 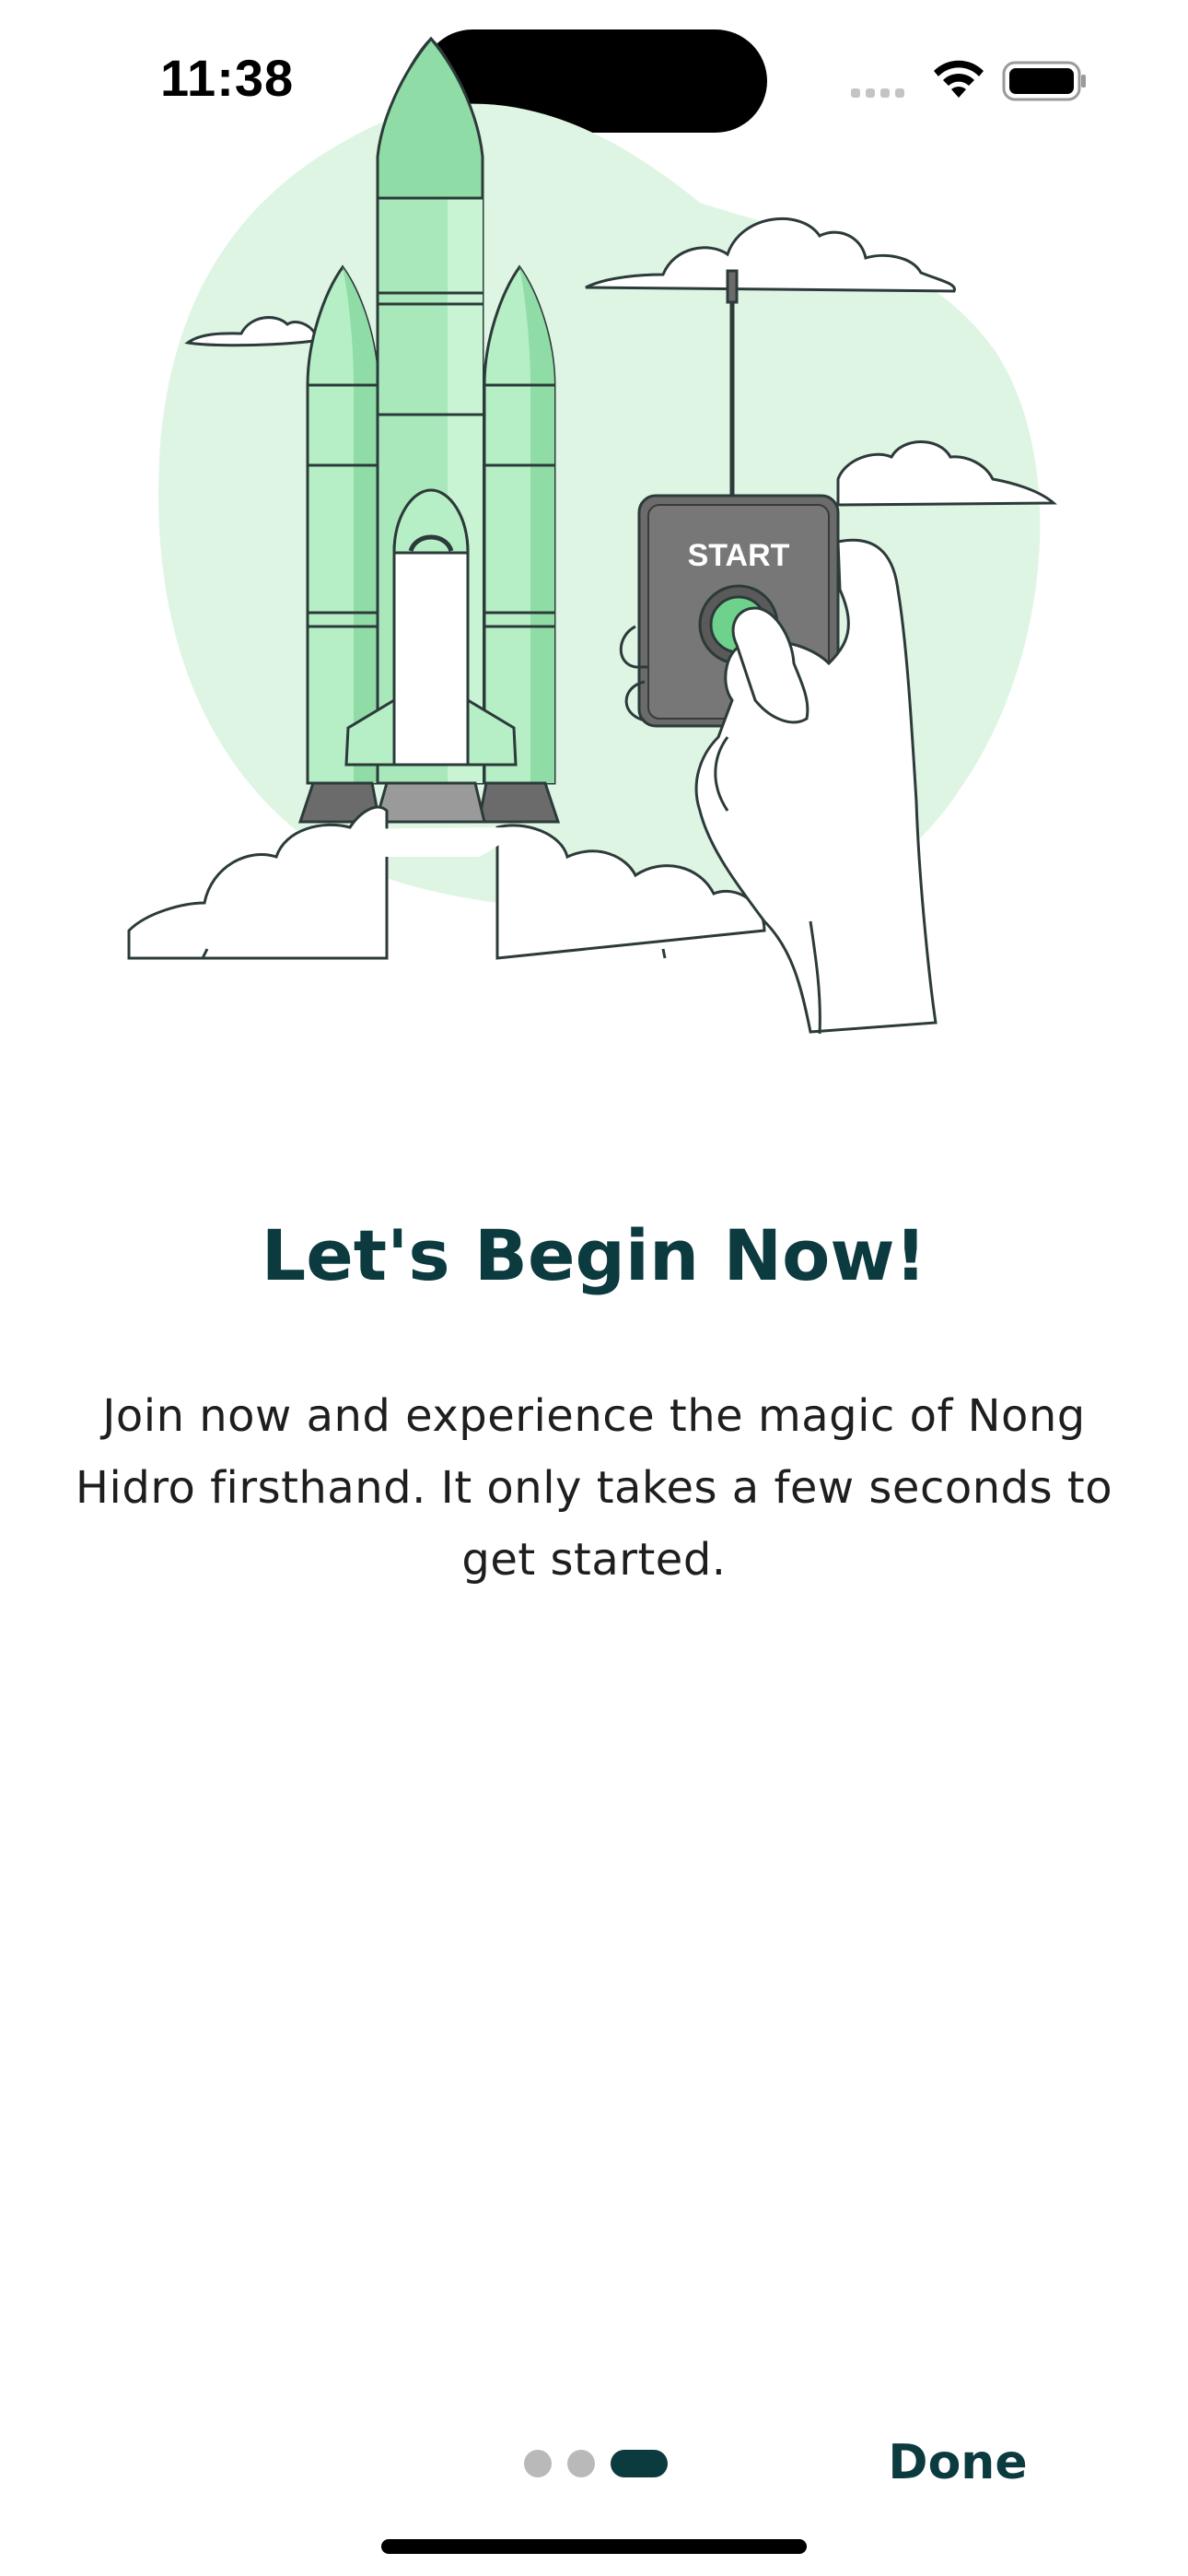 I want to click on done-button: Done, so click(x=957, y=2462).